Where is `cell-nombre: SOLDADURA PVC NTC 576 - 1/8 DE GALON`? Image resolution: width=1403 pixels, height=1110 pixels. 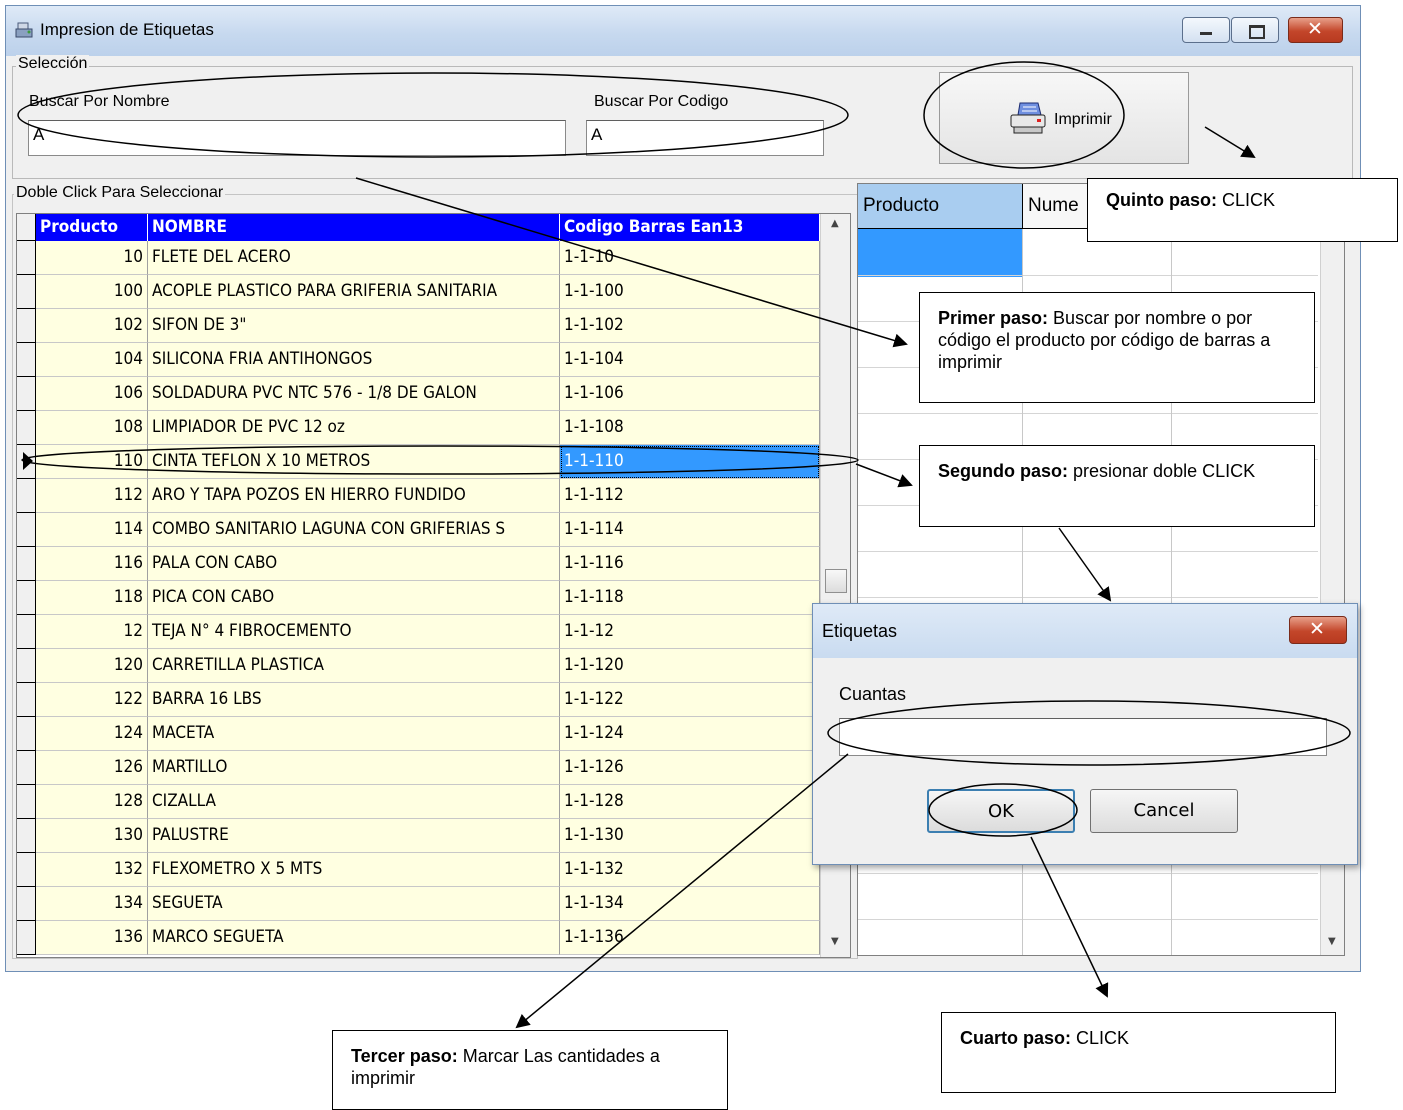 cell-nombre: SOLDADURA PVC NTC 576 - 1/8 DE GALON is located at coordinates (354, 394).